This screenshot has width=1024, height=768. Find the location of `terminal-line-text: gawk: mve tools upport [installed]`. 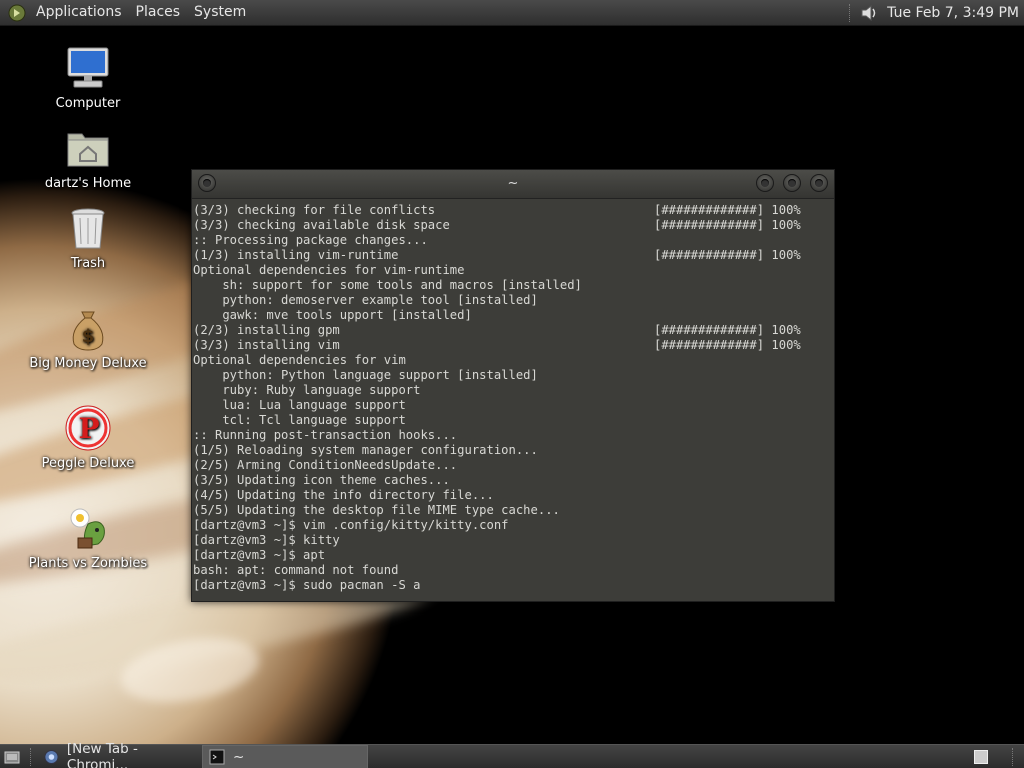

terminal-line-text: gawk: mve tools upport [installed] is located at coordinates (332, 315).